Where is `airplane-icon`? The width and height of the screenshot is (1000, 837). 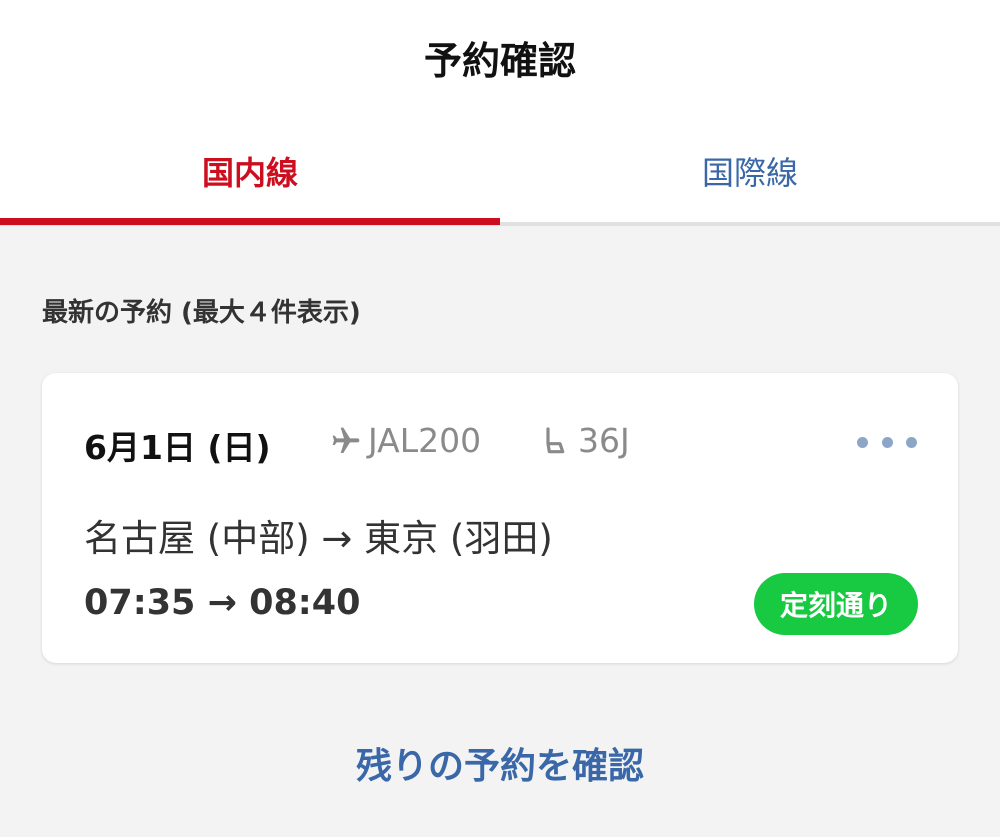
airplane-icon is located at coordinates (346, 440).